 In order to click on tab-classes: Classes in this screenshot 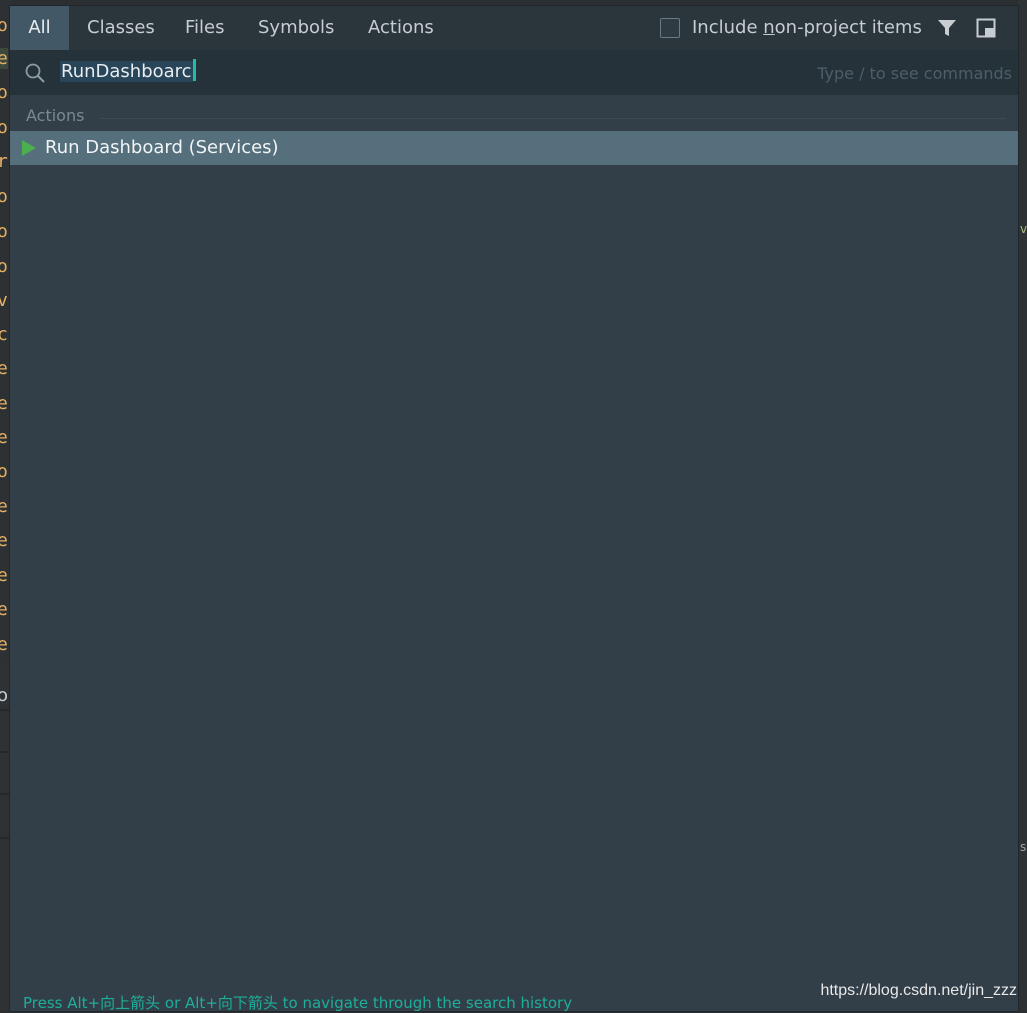, I will do `click(121, 28)`.